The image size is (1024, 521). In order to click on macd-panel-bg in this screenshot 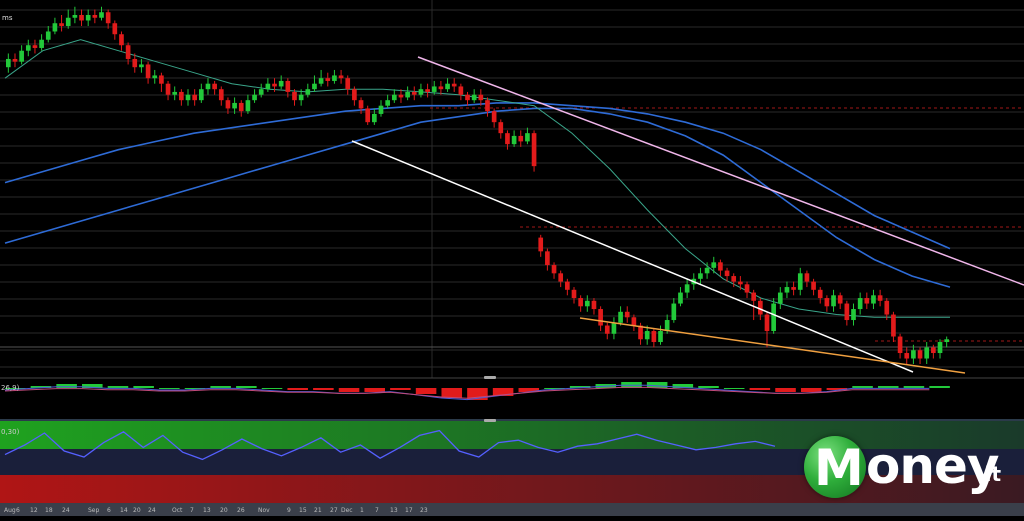, I will do `click(512, 398)`.